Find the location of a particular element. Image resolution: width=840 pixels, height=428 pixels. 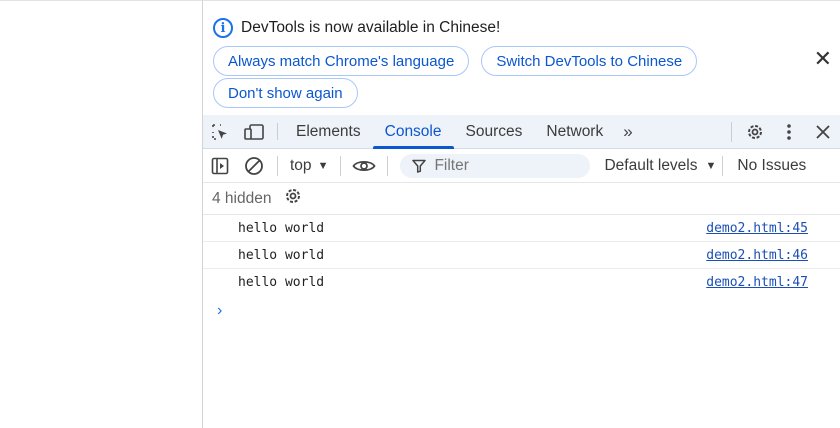

context-label: top is located at coordinates (301, 165).